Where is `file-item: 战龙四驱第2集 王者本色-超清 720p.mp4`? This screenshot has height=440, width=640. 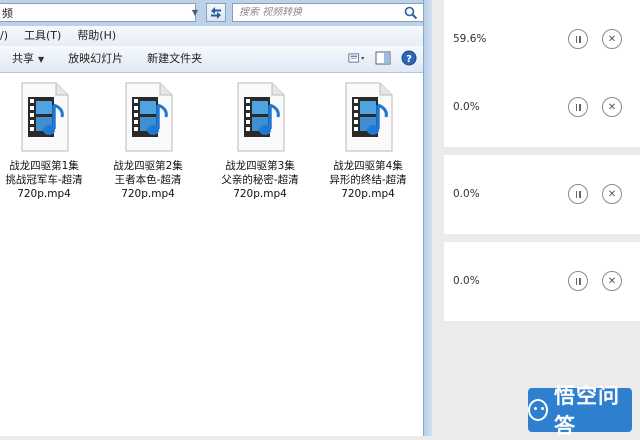 file-item: 战龙四驱第2集 王者本色-超清 720p.mp4 is located at coordinates (148, 140).